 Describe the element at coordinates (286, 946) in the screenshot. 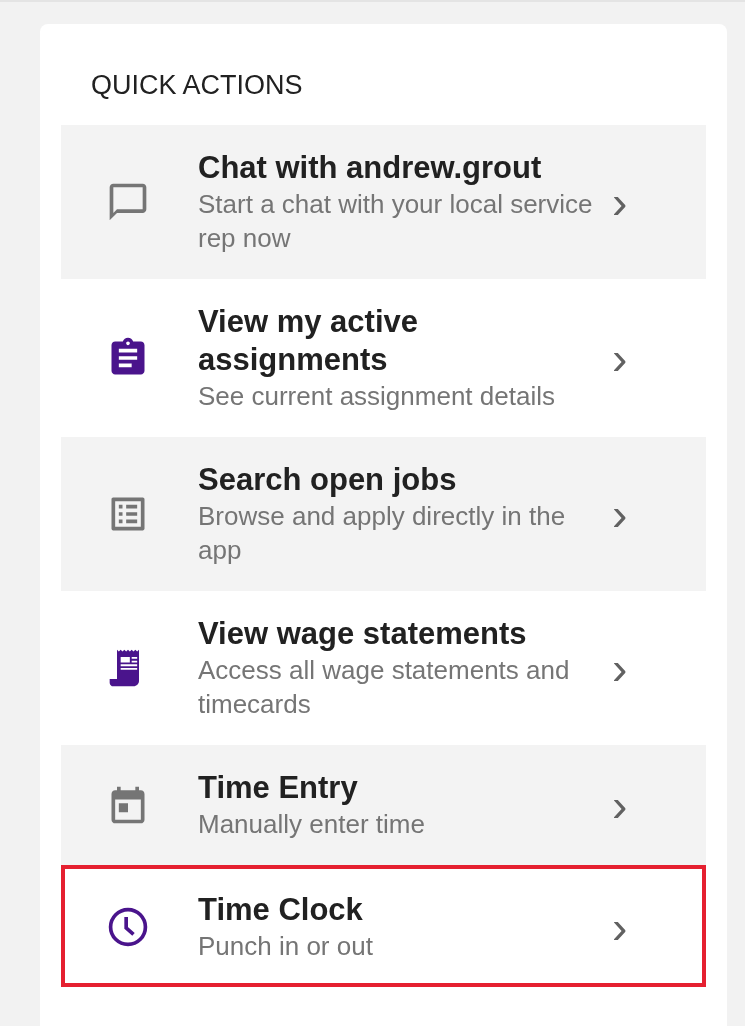

I see `item-subtitle: Punch in or out` at that location.